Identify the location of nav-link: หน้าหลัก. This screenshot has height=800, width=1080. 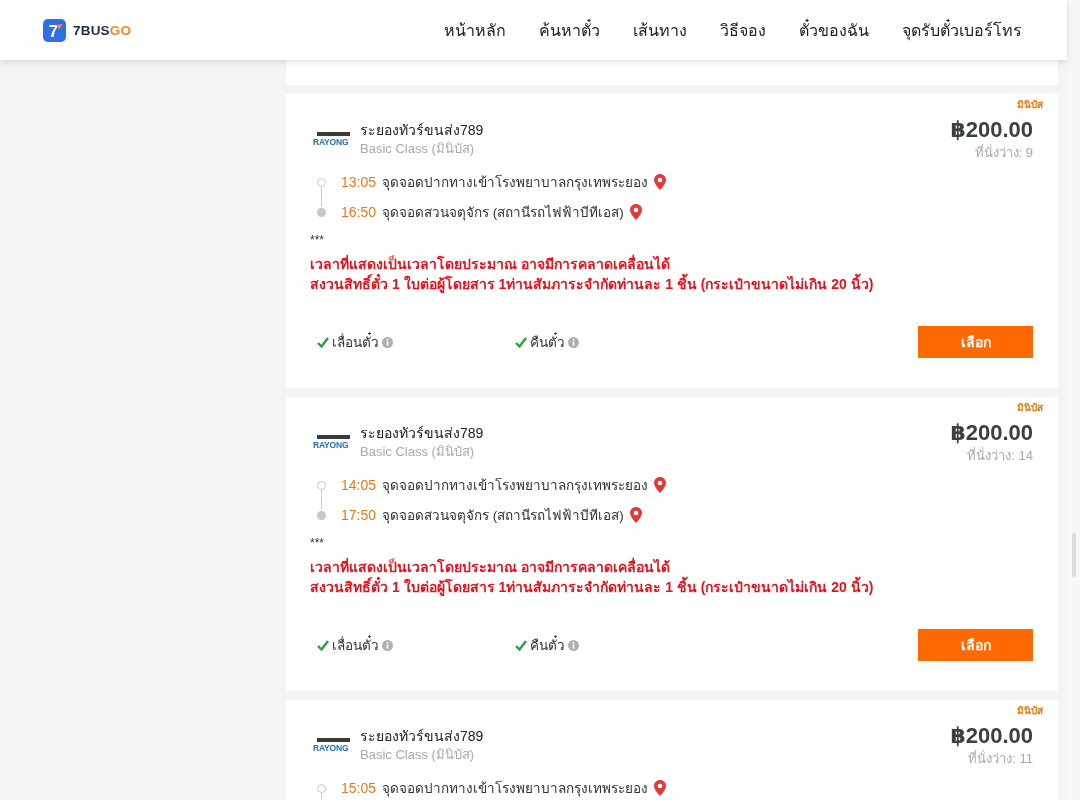
(475, 30).